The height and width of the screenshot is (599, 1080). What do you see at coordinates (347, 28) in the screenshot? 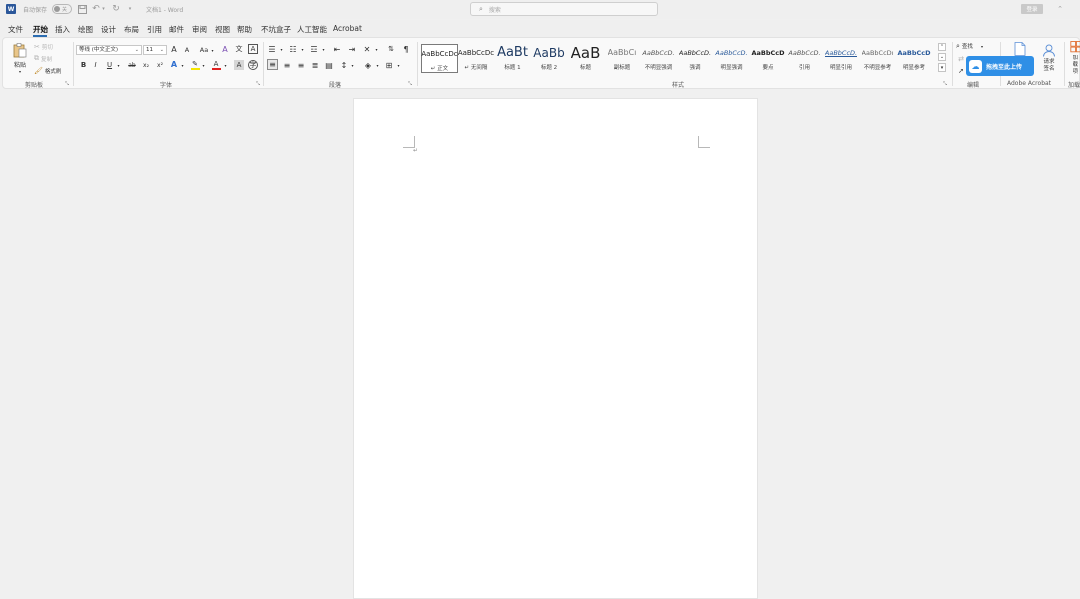
I see `tab-acrobat: Acrobat` at bounding box center [347, 28].